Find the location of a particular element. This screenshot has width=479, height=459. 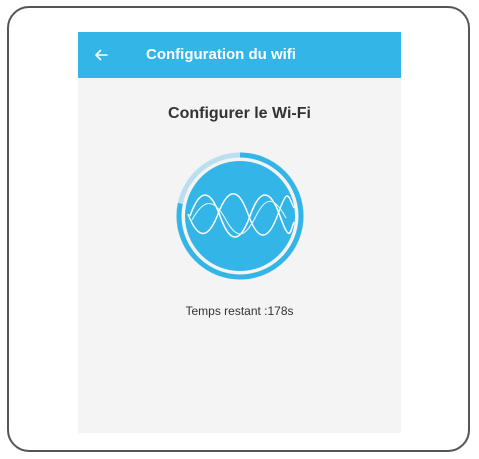

wifi-config-animation is located at coordinates (240, 216).